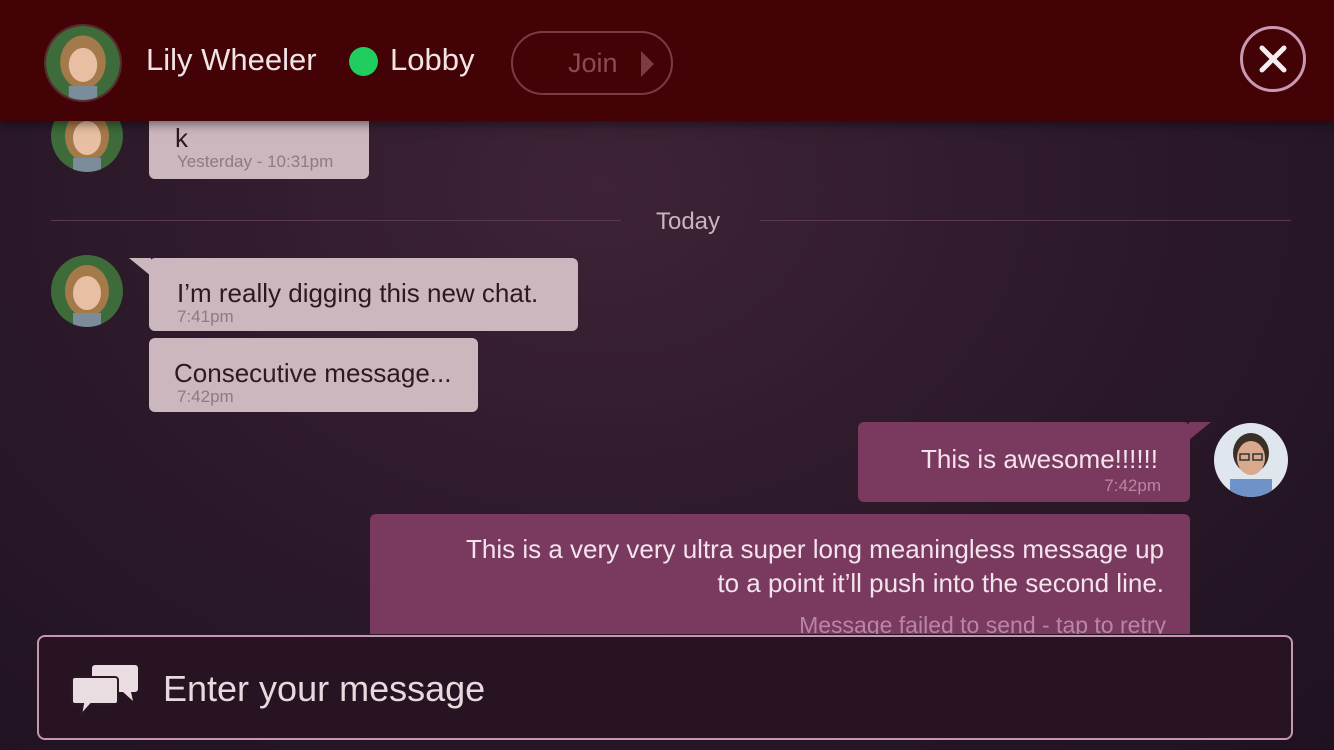 The width and height of the screenshot is (1334, 750). Describe the element at coordinates (104, 691) in the screenshot. I see `chat-bubbles-icon` at that location.